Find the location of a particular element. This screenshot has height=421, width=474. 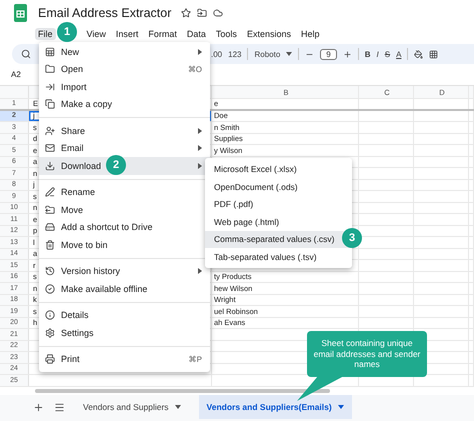

strikethrough-button: S is located at coordinates (387, 54).